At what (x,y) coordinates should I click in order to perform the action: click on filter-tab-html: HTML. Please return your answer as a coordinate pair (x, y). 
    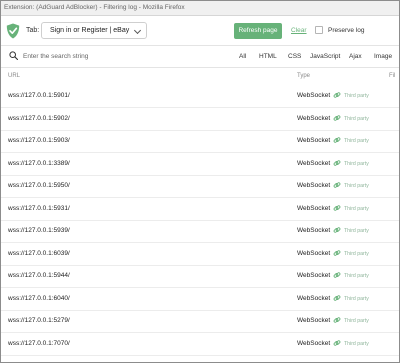
    Looking at the image, I should click on (268, 56).